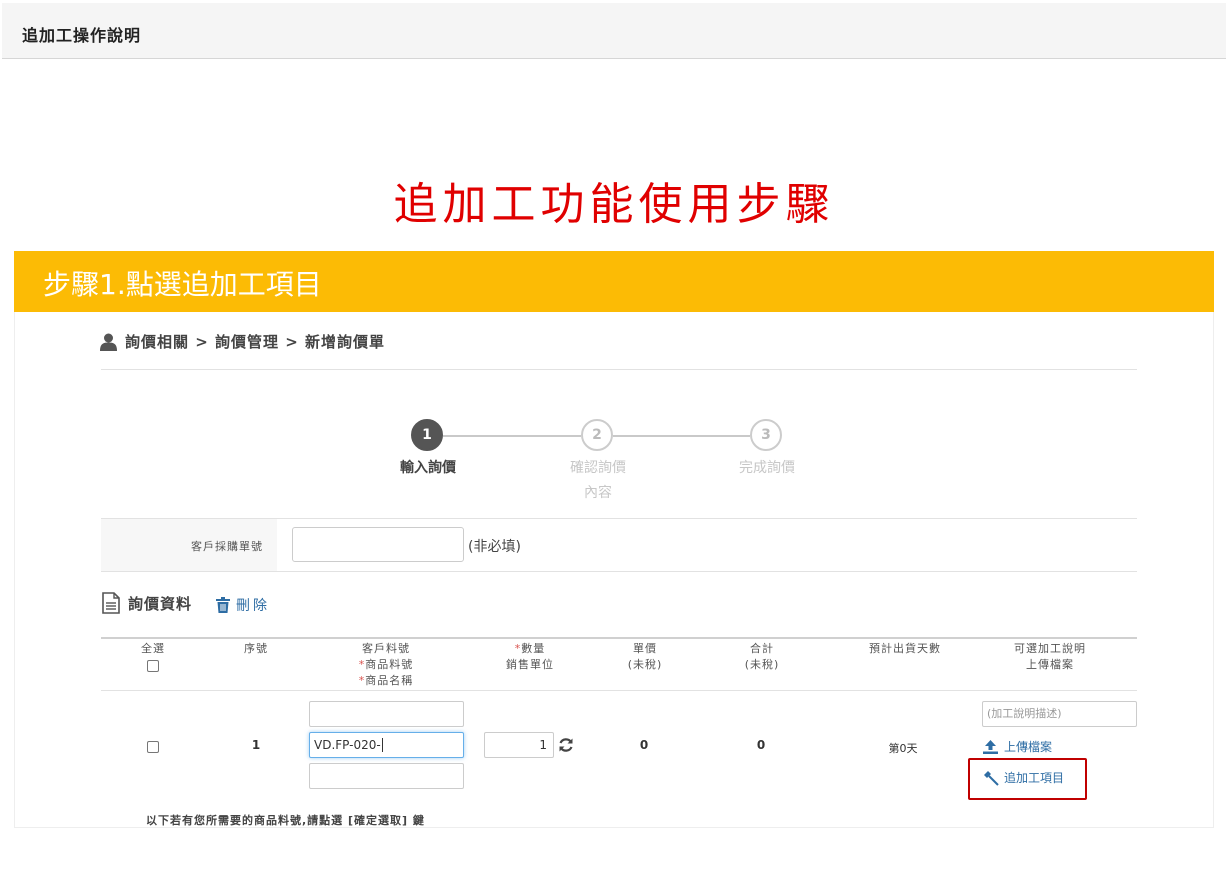  Describe the element at coordinates (644, 745) in the screenshot. I see `row-unit-price: 0` at that location.